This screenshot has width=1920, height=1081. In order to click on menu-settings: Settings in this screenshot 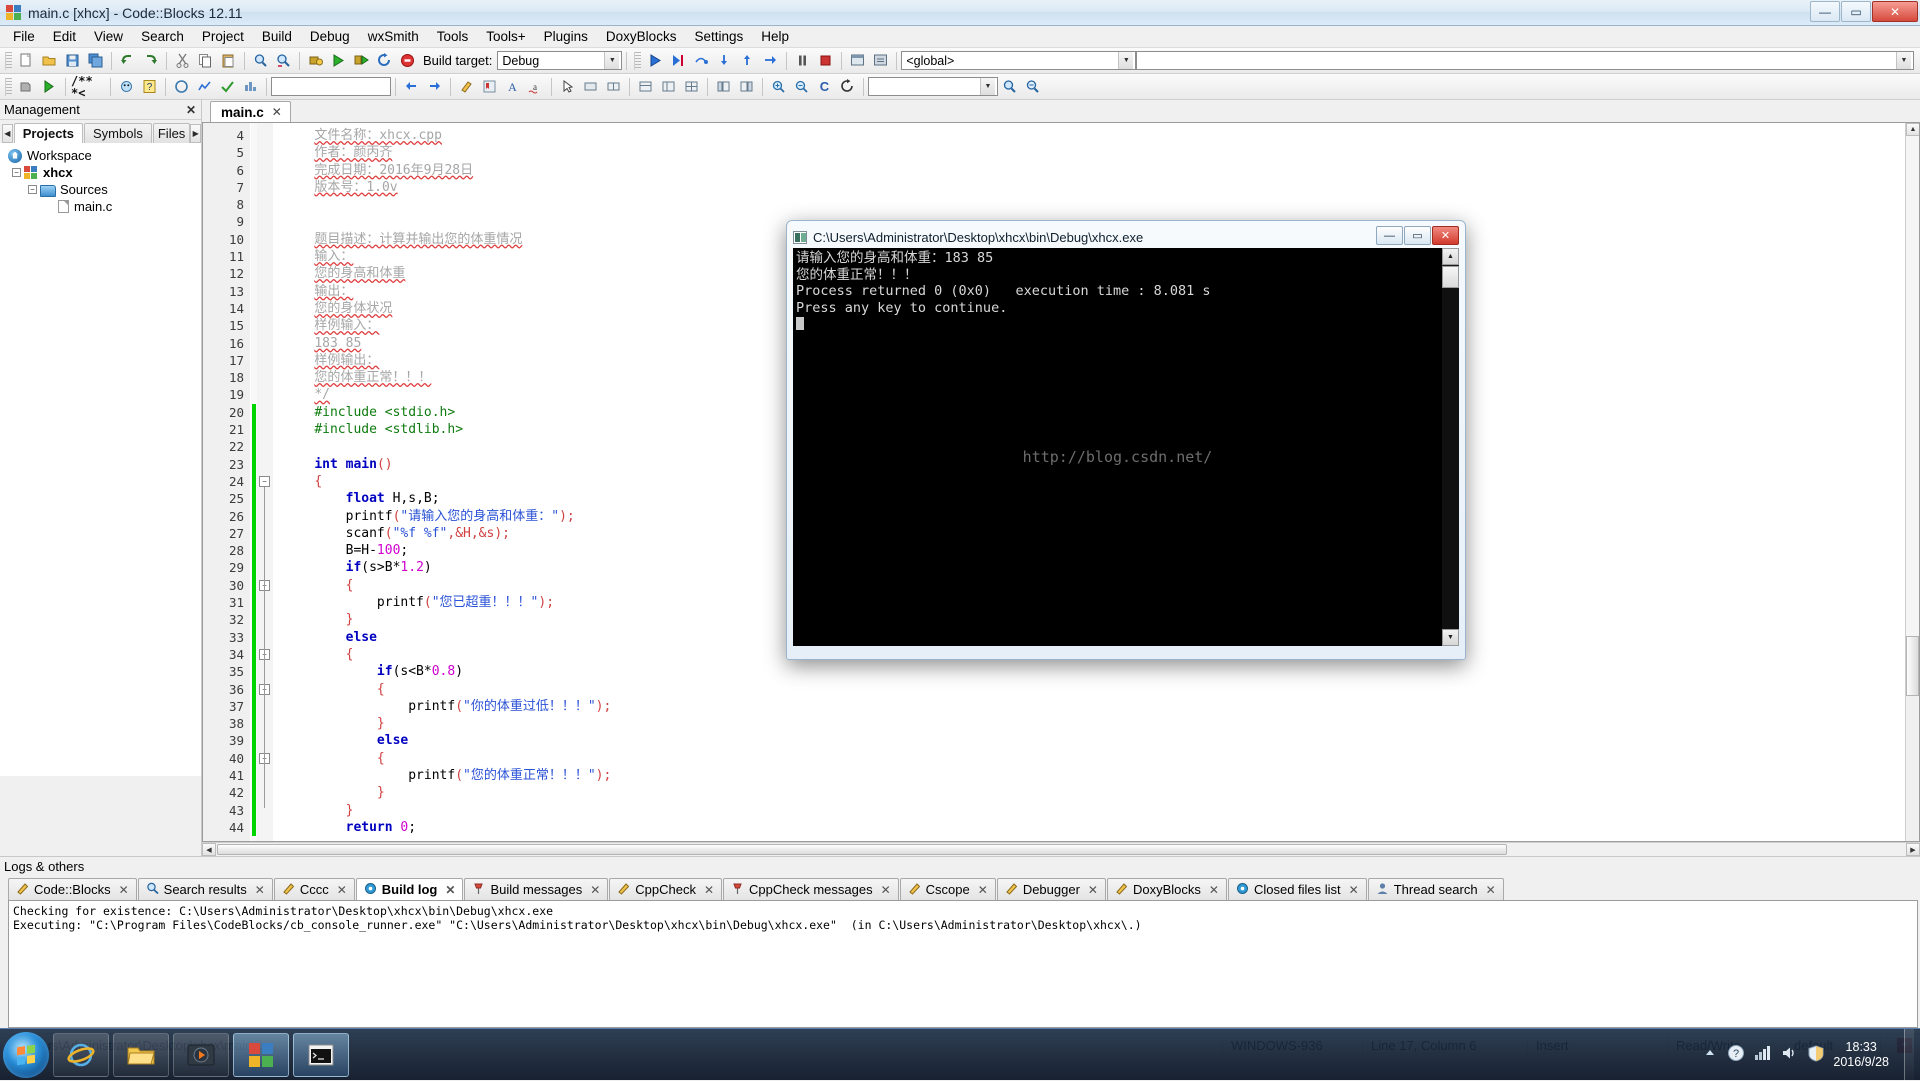, I will do `click(718, 36)`.